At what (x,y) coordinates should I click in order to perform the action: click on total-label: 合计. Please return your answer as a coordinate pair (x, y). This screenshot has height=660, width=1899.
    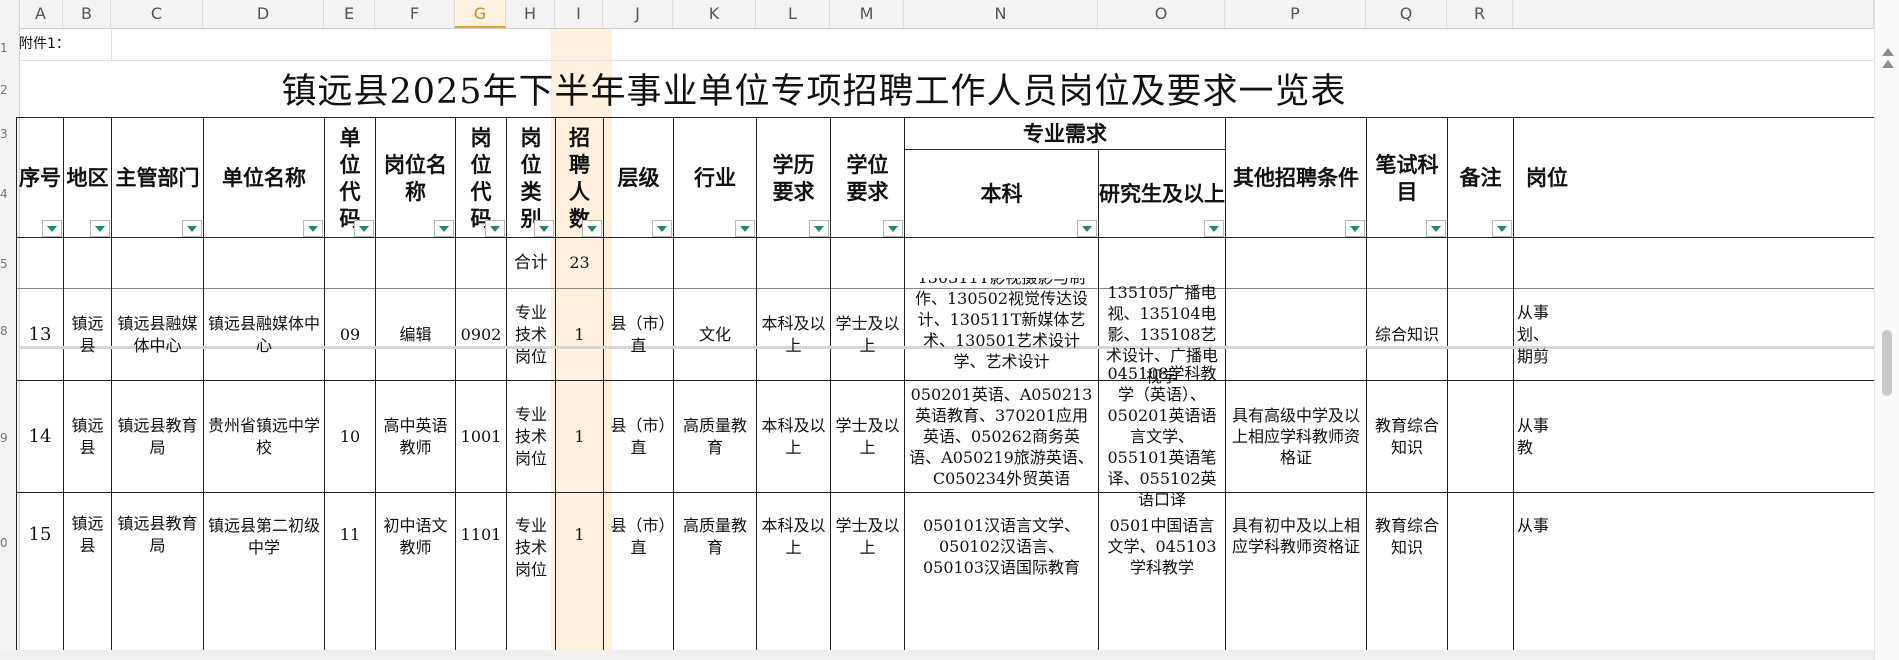
    Looking at the image, I should click on (531, 263).